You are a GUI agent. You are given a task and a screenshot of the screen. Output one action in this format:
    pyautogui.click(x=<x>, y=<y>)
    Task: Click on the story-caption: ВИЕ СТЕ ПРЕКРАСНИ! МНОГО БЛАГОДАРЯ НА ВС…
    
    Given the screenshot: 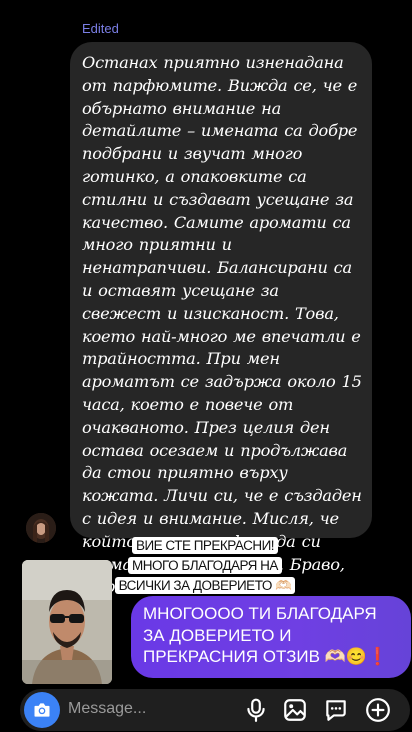 What is the action you would take?
    pyautogui.click(x=205, y=566)
    